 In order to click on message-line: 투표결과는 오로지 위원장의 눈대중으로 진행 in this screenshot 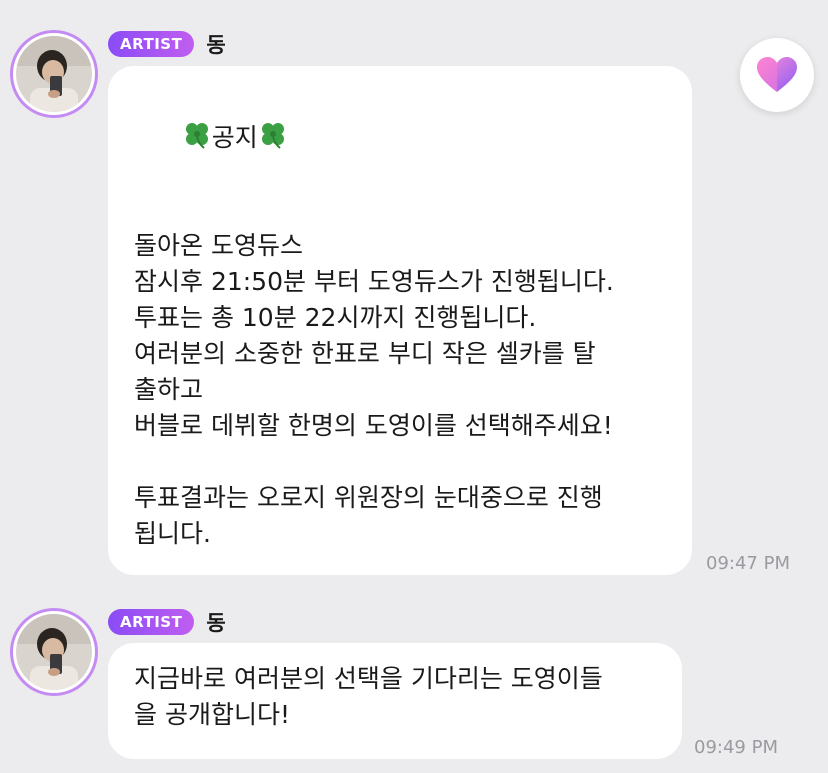, I will do `click(368, 497)`.